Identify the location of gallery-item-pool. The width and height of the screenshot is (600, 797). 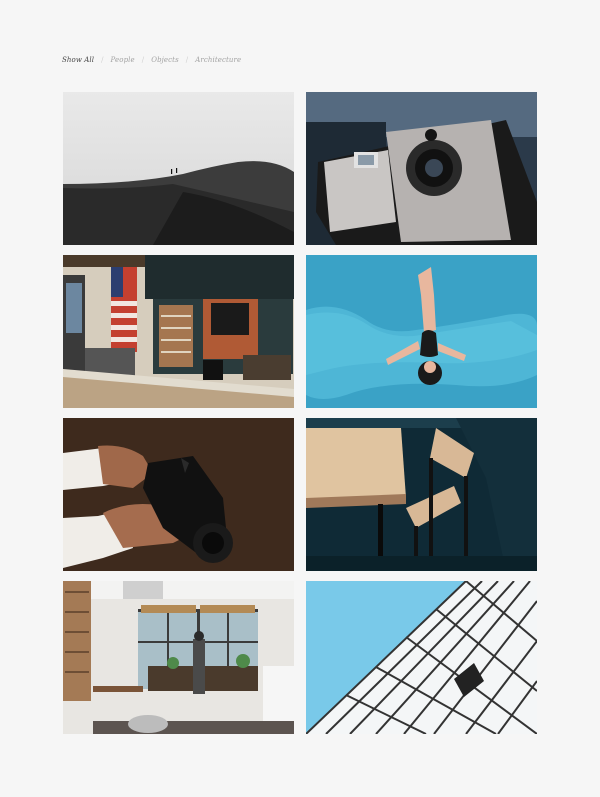
(421, 331).